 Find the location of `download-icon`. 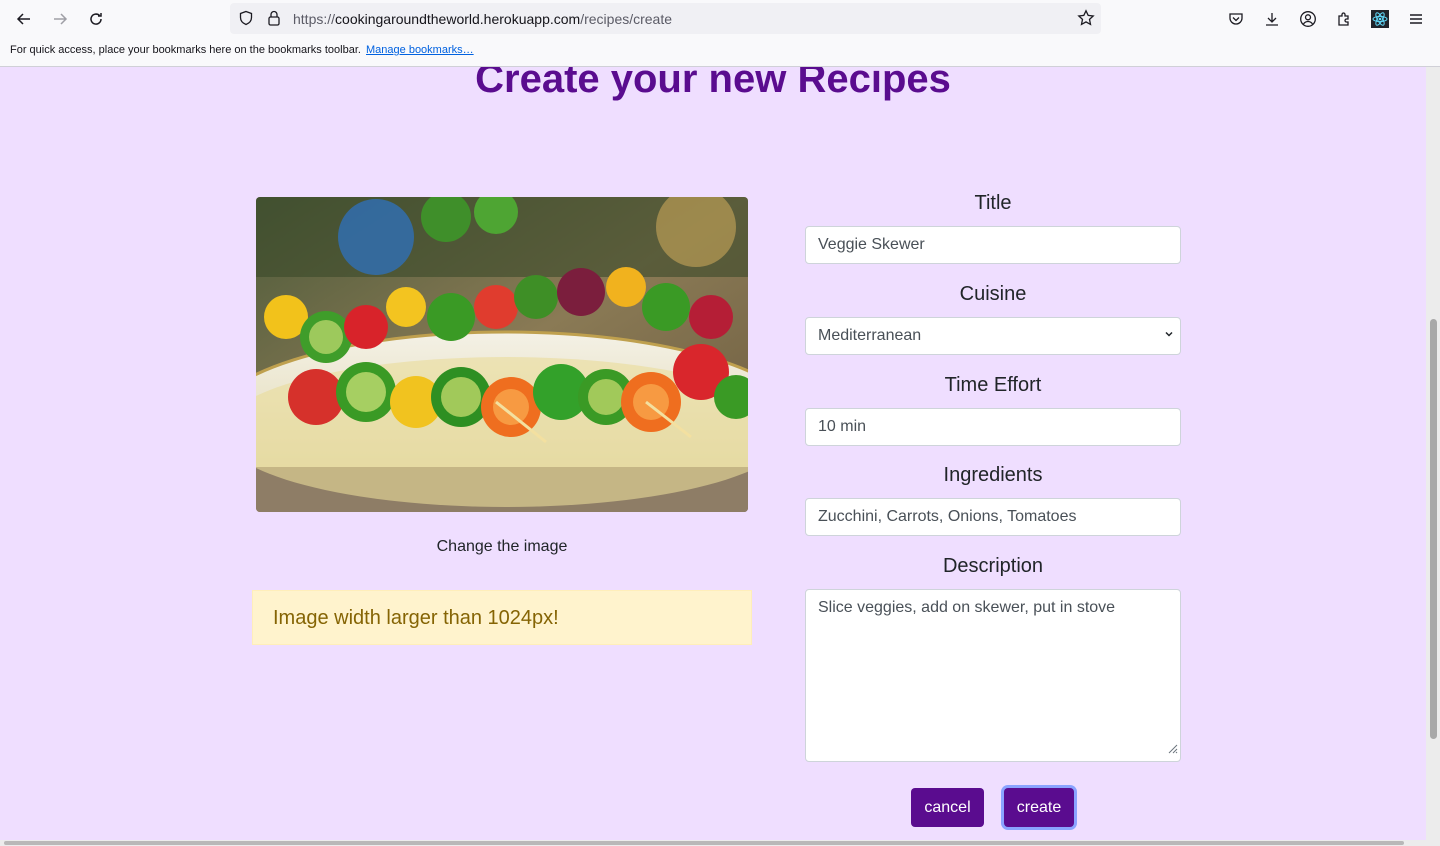

download-icon is located at coordinates (1272, 19).